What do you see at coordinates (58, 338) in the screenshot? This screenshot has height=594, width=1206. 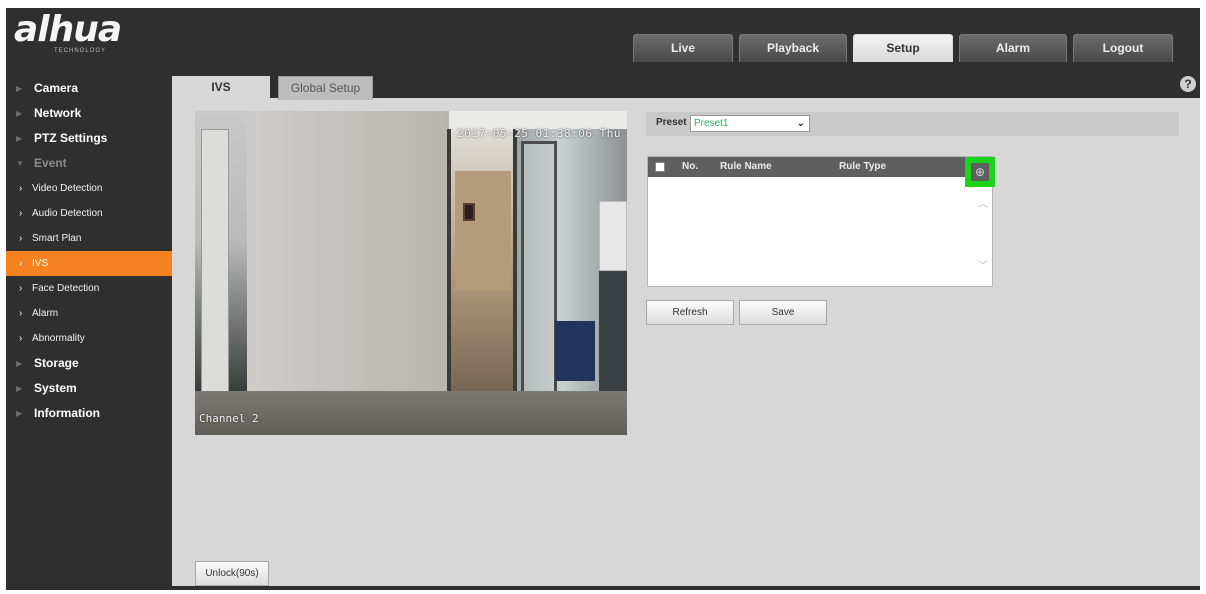 I see `sidebar-item-label: Abnormality` at bounding box center [58, 338].